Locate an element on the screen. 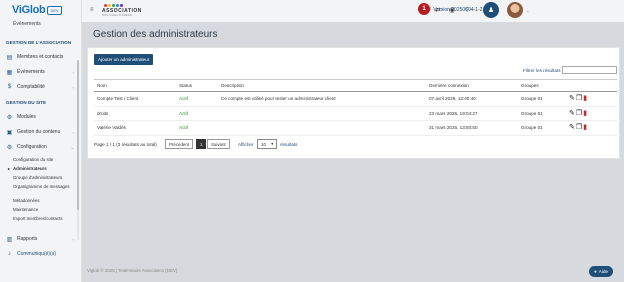  bell-icon: ♪ is located at coordinates (9, 254).